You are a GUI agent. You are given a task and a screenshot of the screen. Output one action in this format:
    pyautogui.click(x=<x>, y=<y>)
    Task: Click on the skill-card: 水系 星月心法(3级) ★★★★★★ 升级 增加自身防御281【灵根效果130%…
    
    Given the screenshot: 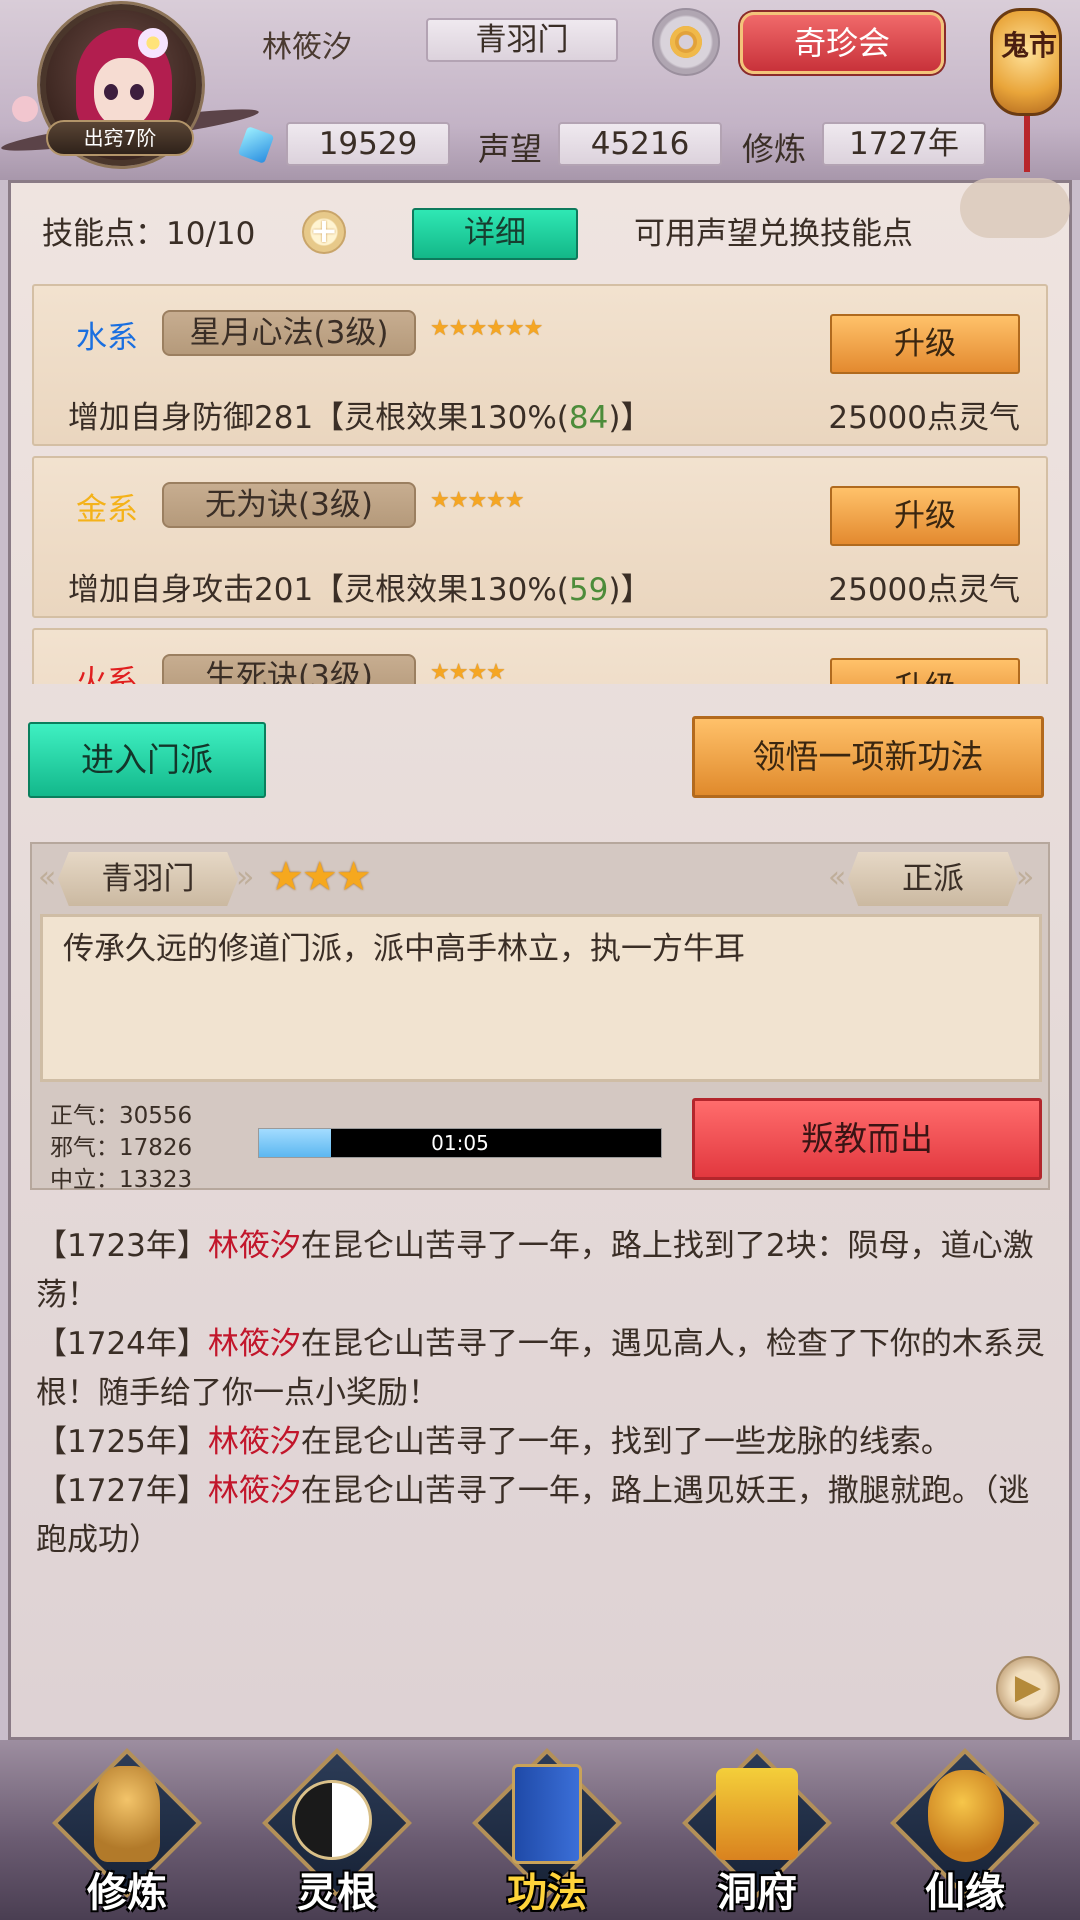 What is the action you would take?
    pyautogui.click(x=540, y=365)
    